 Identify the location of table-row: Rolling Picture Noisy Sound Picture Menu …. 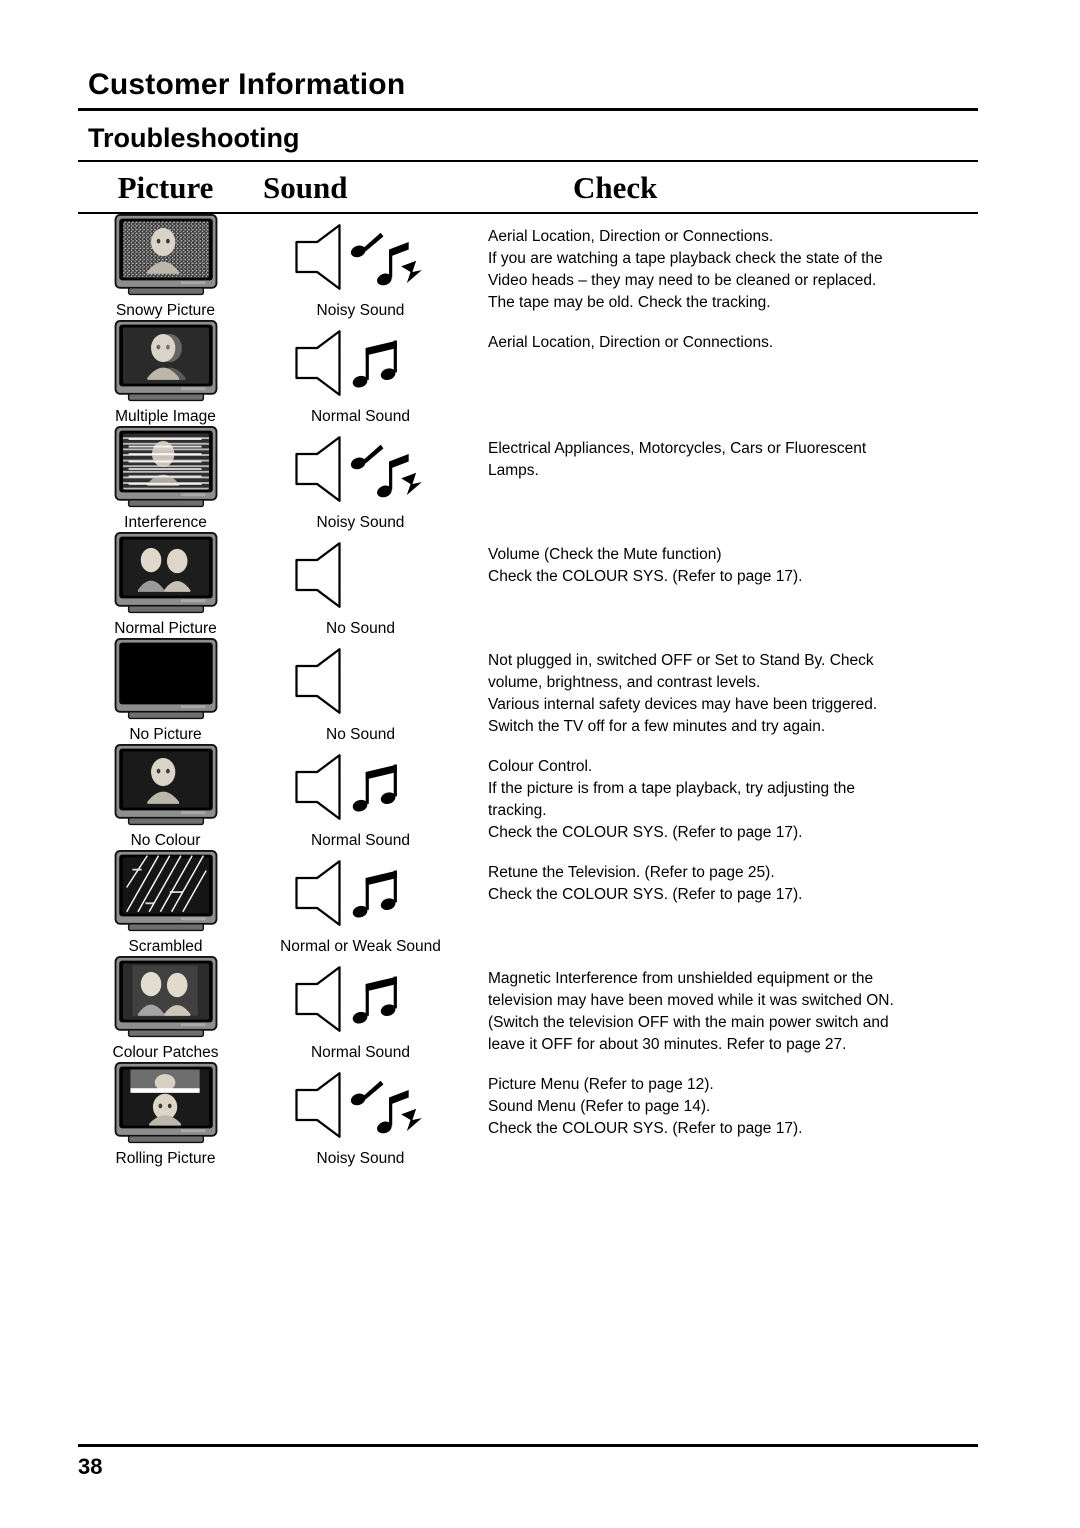
(528, 1114).